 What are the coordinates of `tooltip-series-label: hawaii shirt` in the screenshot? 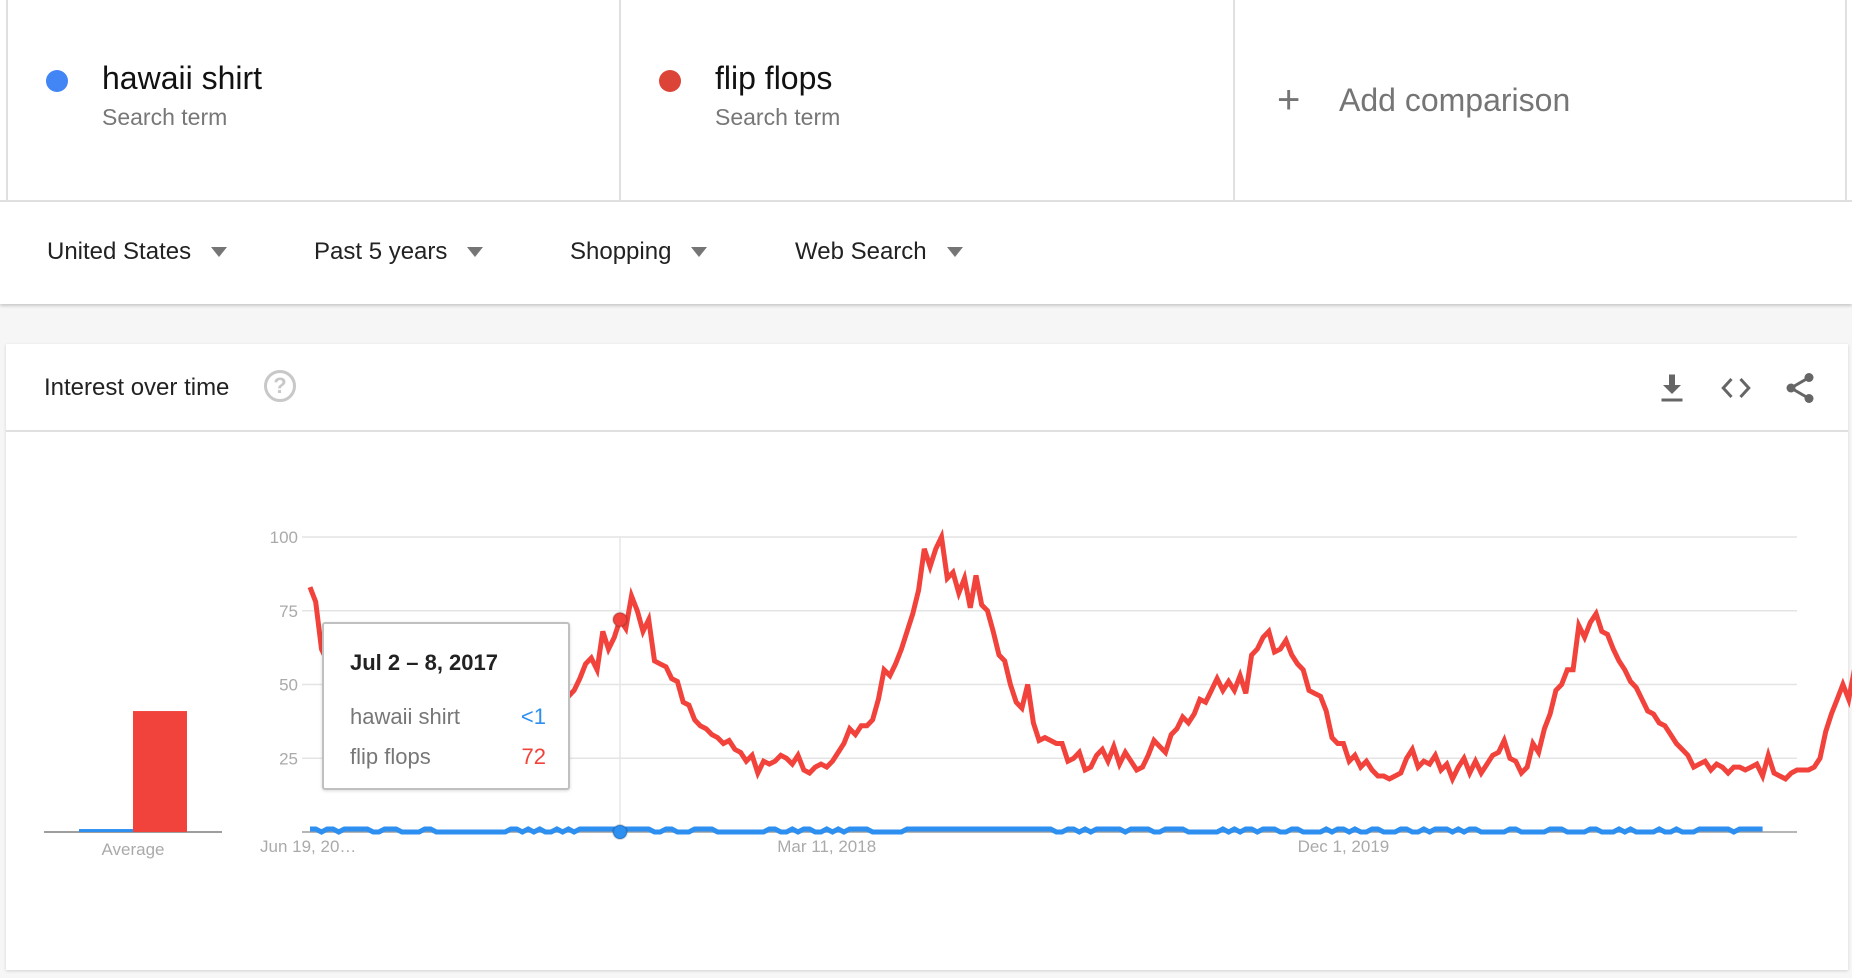 It's located at (405, 716).